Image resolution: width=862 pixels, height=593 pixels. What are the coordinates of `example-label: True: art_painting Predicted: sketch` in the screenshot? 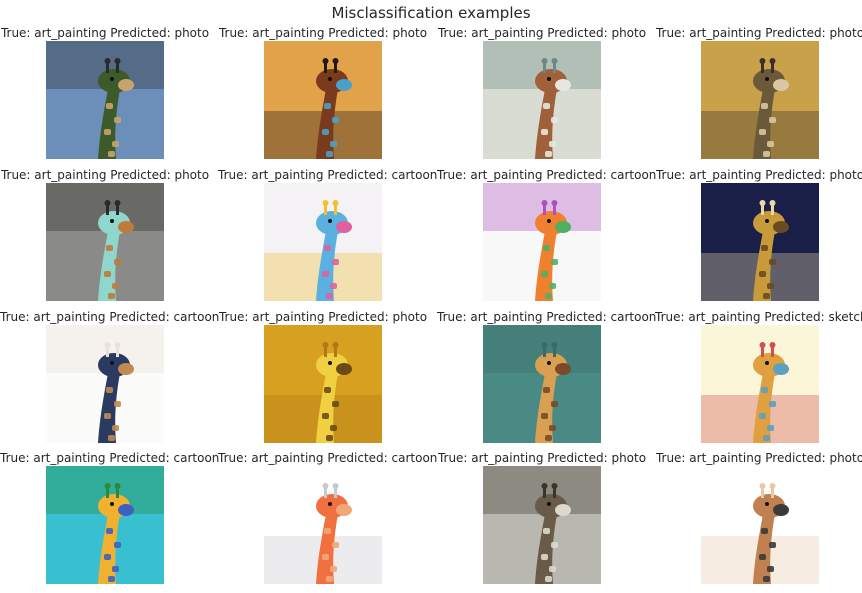 It's located at (758, 317).